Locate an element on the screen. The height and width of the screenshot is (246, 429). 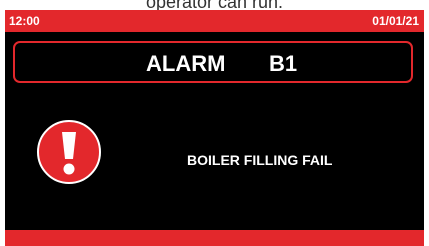
current-date: 01/01/21 is located at coordinates (395, 21).